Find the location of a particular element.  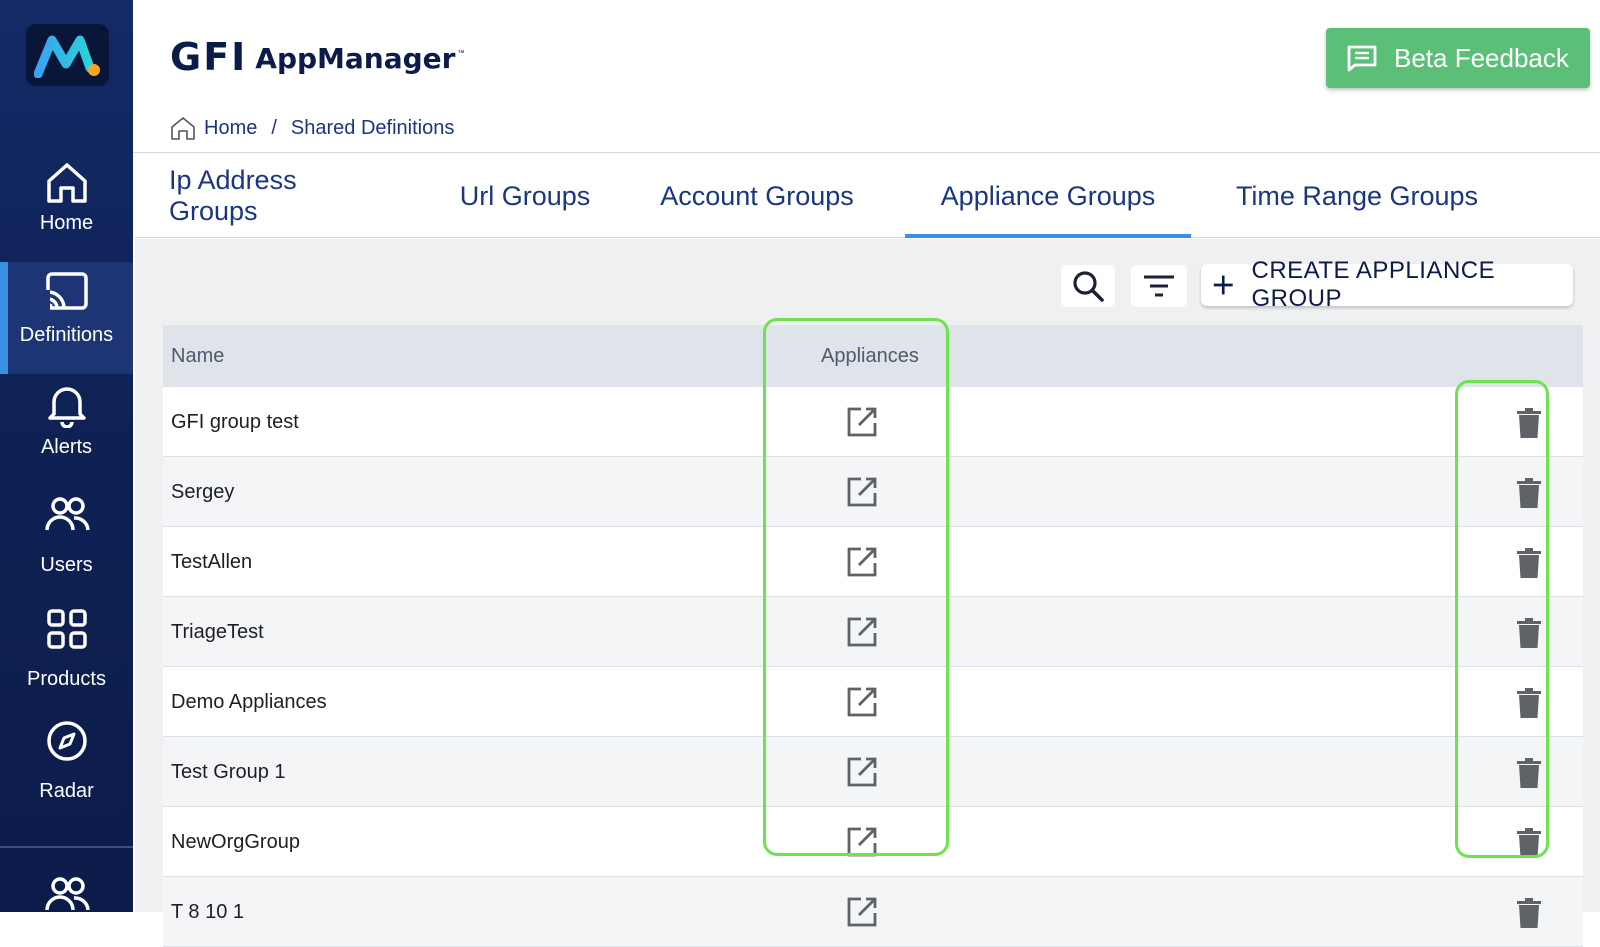

sidebar-divider is located at coordinates (66, 847).